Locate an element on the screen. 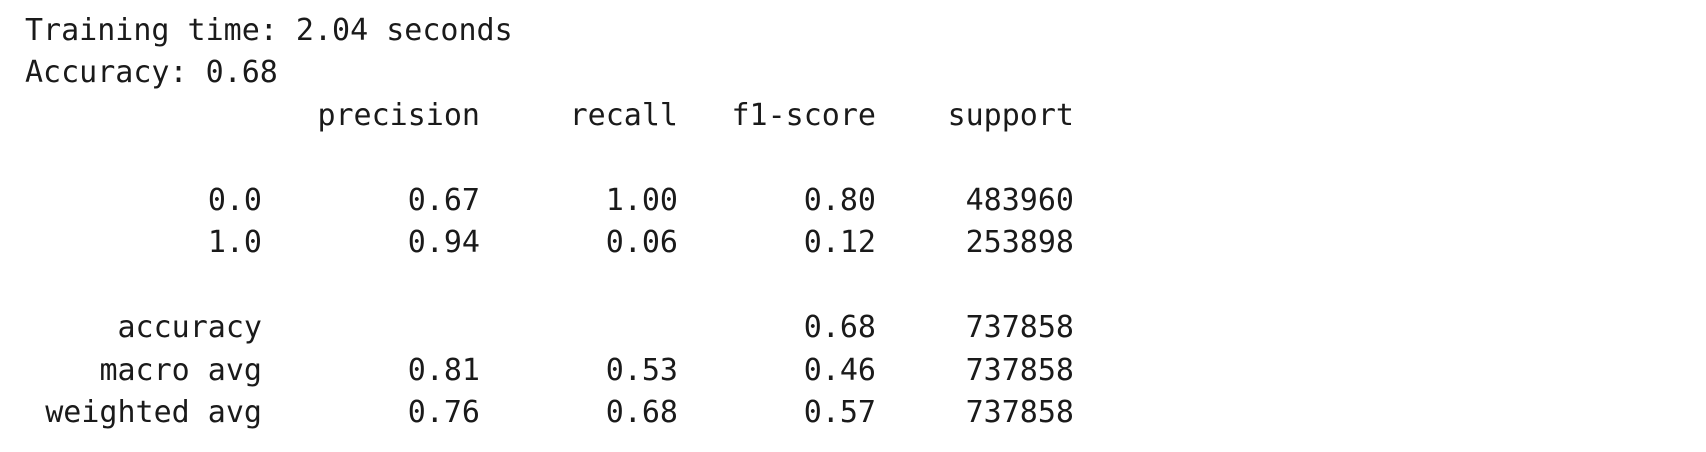 The width and height of the screenshot is (1706, 452). row-precision: 0.67 is located at coordinates (443, 200).